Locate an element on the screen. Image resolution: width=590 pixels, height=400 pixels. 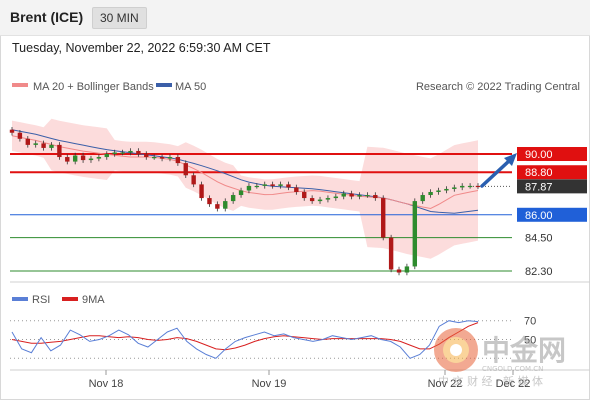
watermark-emblem-core-icon is located at coordinates (456, 350).